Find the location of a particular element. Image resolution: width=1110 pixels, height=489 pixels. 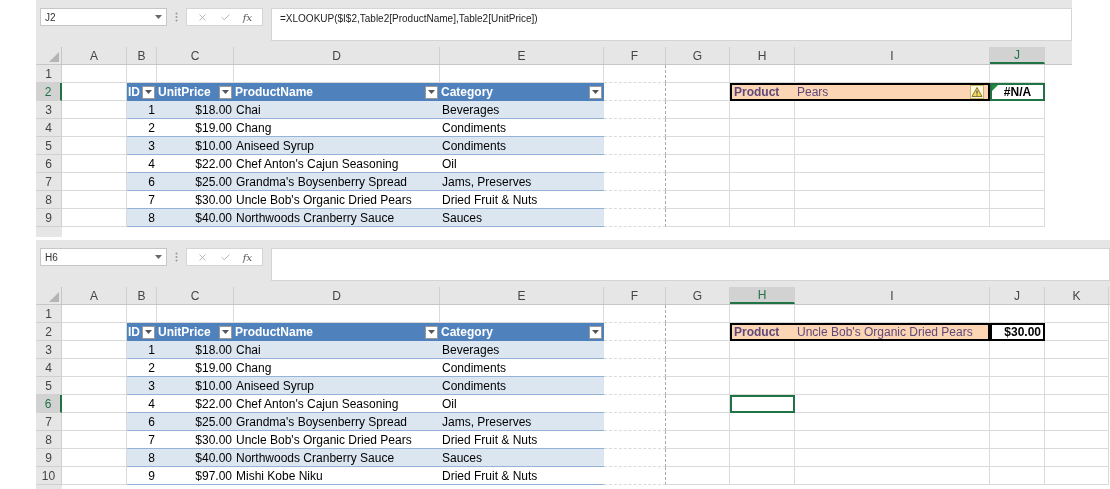

table-header-cell: ProductName is located at coordinates (337, 332).